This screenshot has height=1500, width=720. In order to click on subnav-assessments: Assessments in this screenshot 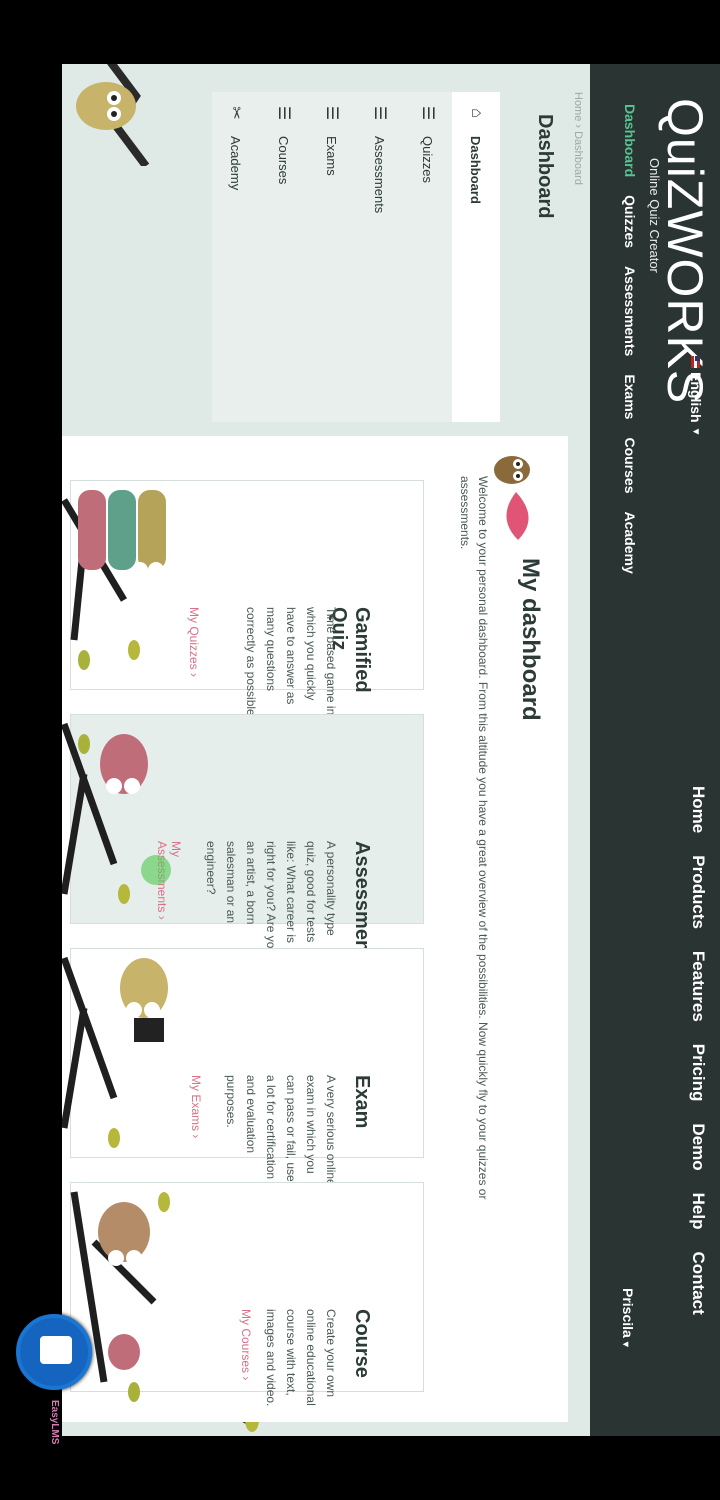, I will do `click(630, 311)`.